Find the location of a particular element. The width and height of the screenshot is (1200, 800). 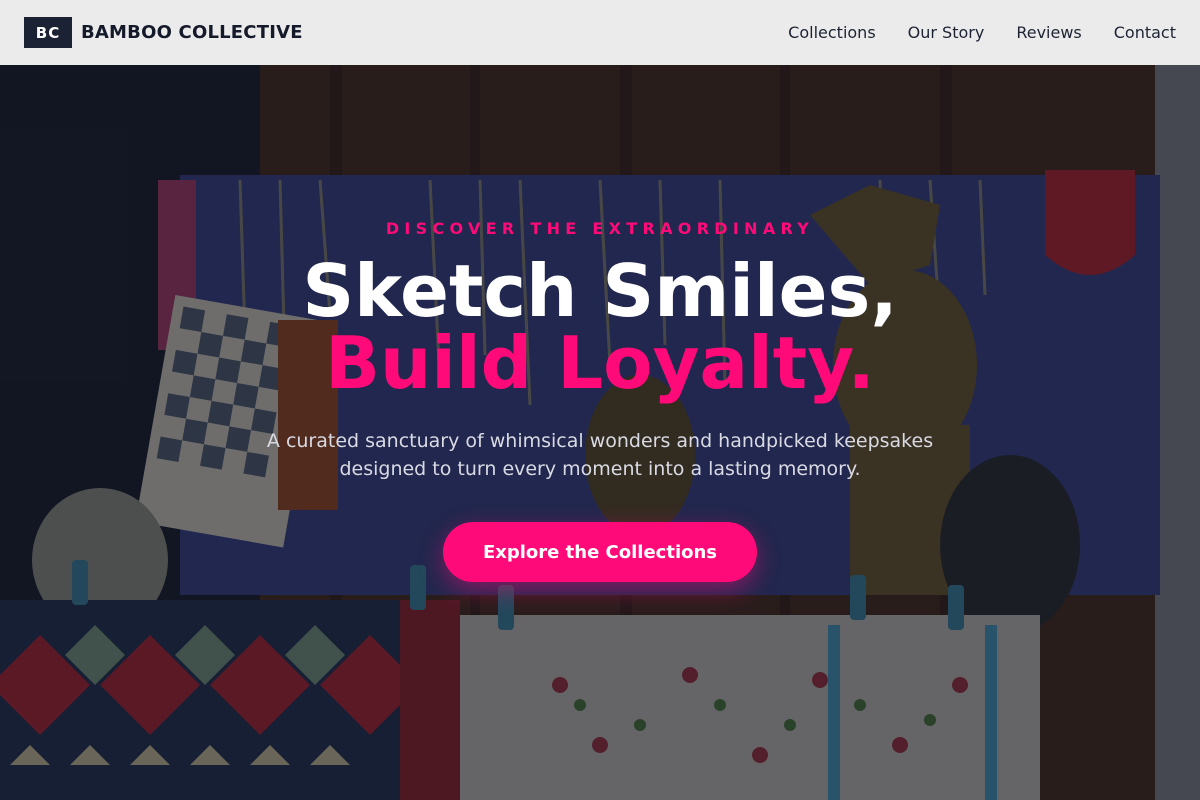

nav-link-contact: Contact is located at coordinates (1145, 32).